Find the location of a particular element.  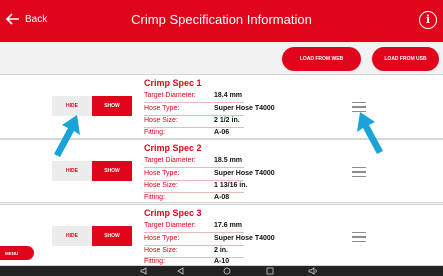

recent-apps-icon is located at coordinates (270, 271).